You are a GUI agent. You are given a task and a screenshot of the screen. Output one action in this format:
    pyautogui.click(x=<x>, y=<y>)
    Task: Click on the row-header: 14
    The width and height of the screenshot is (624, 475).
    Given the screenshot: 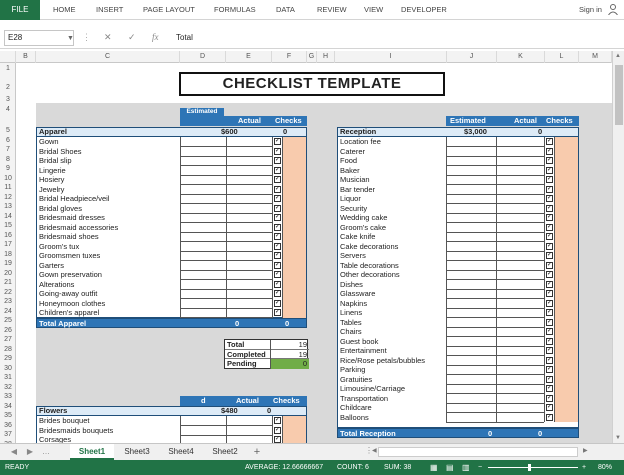 What is the action you would take?
    pyautogui.click(x=8, y=217)
    